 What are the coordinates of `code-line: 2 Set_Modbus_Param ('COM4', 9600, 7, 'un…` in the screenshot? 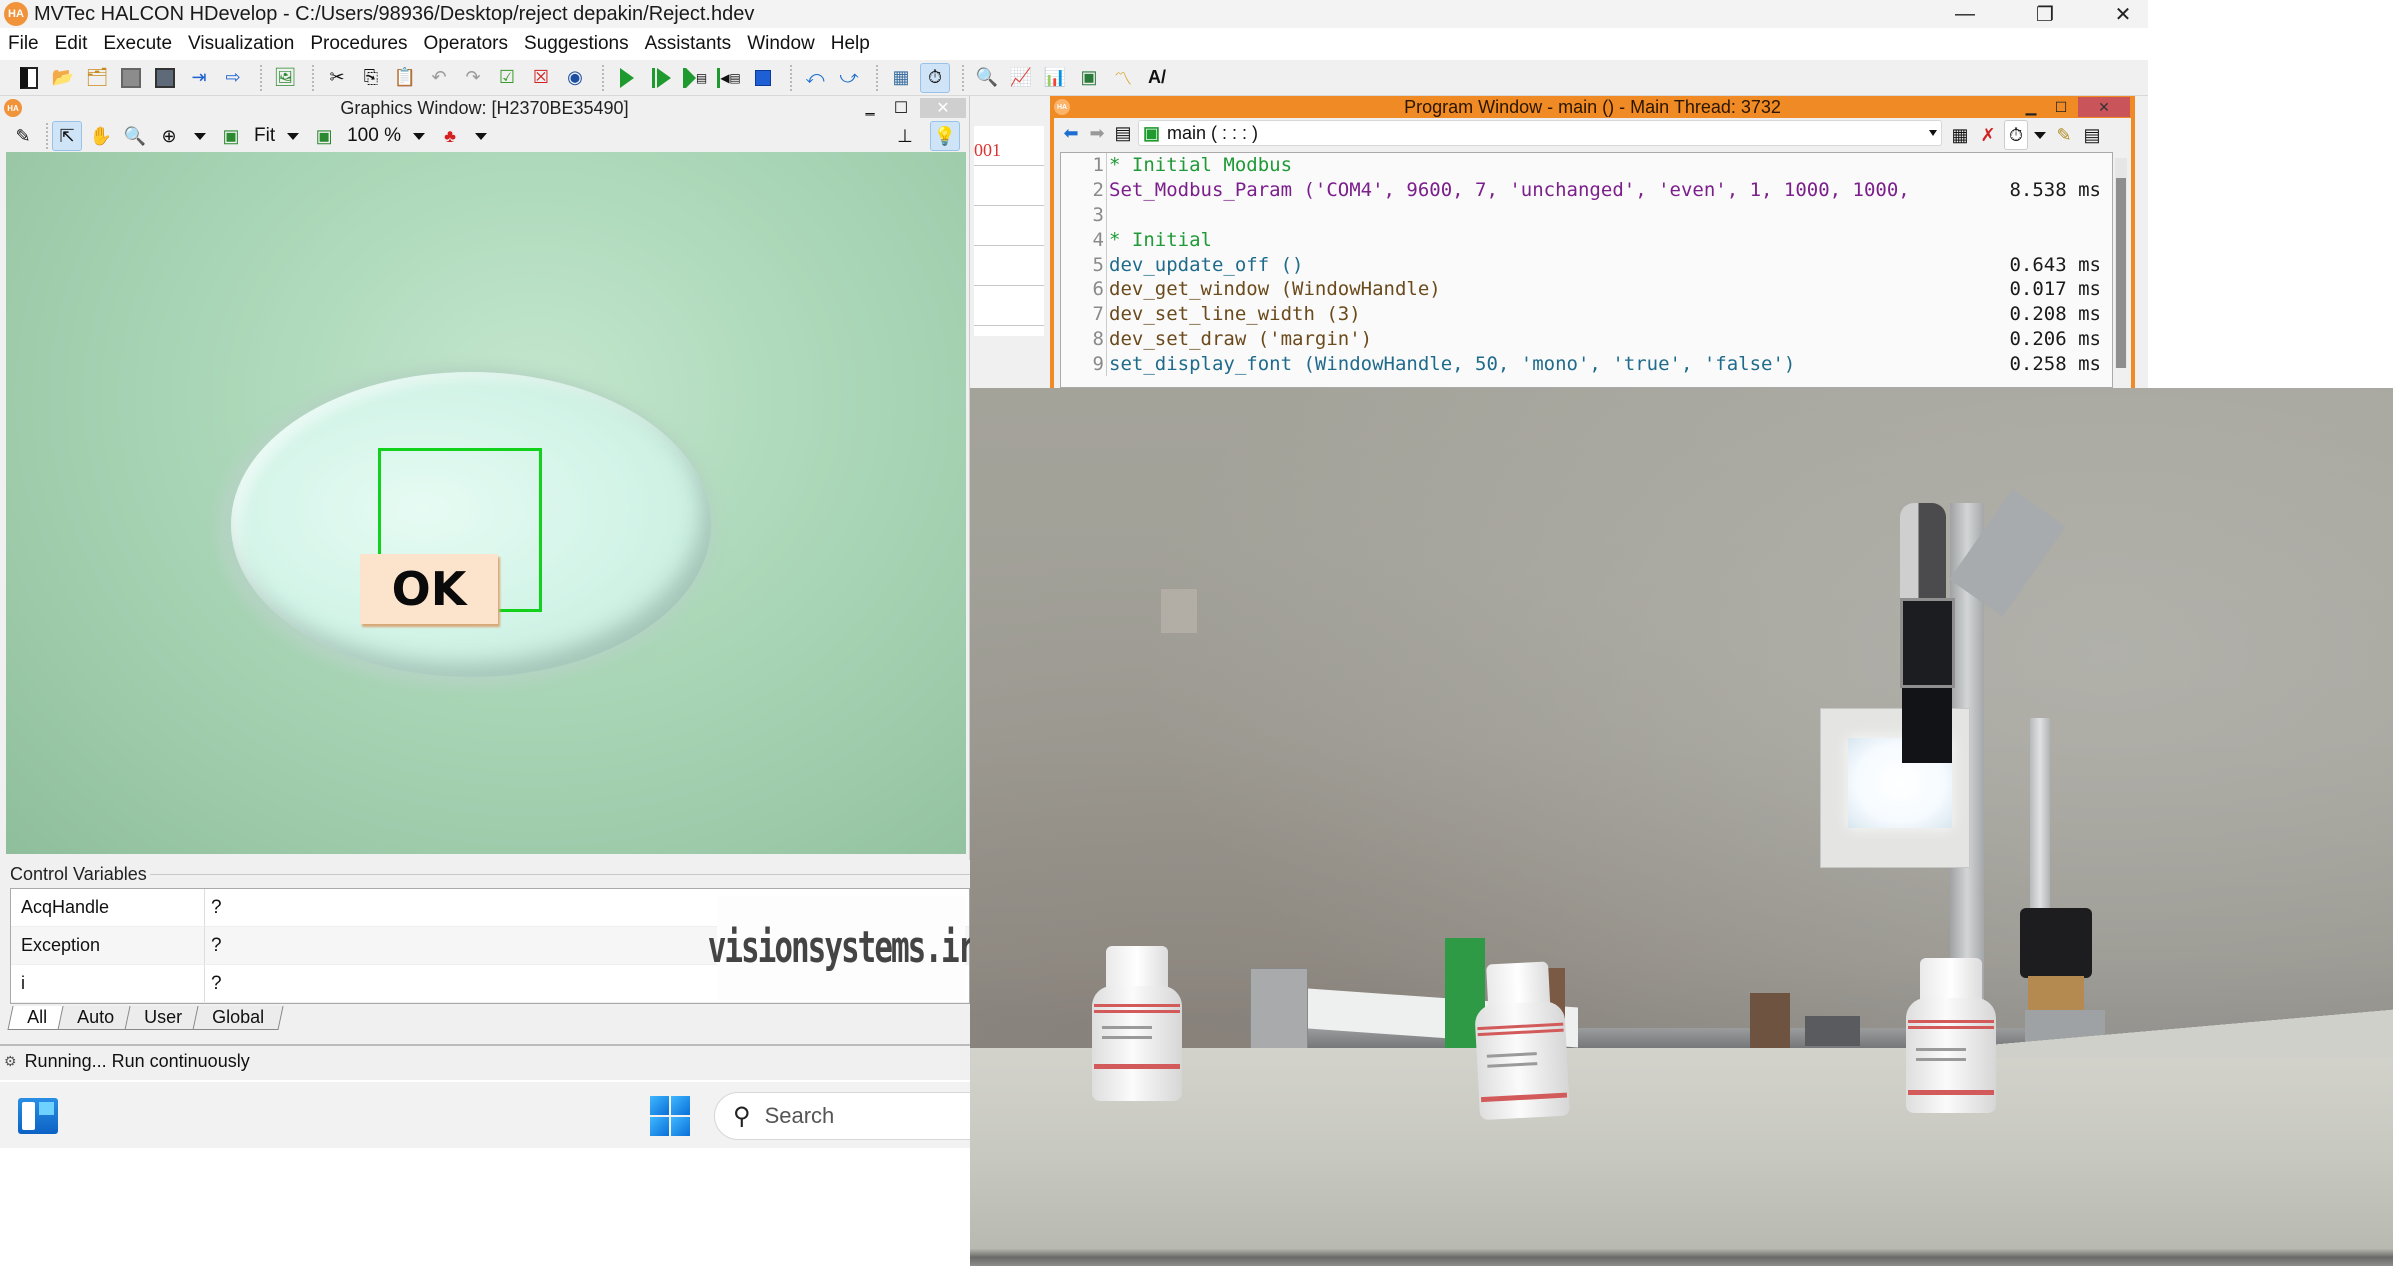 It's located at (1586, 190).